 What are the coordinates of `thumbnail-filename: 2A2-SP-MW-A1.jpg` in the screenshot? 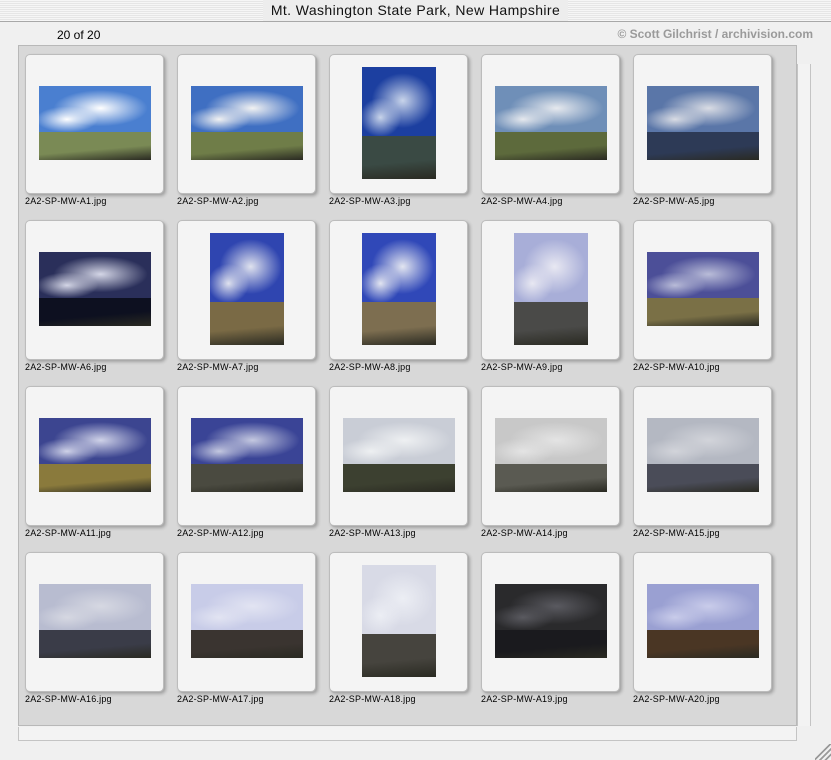 It's located at (66, 201).